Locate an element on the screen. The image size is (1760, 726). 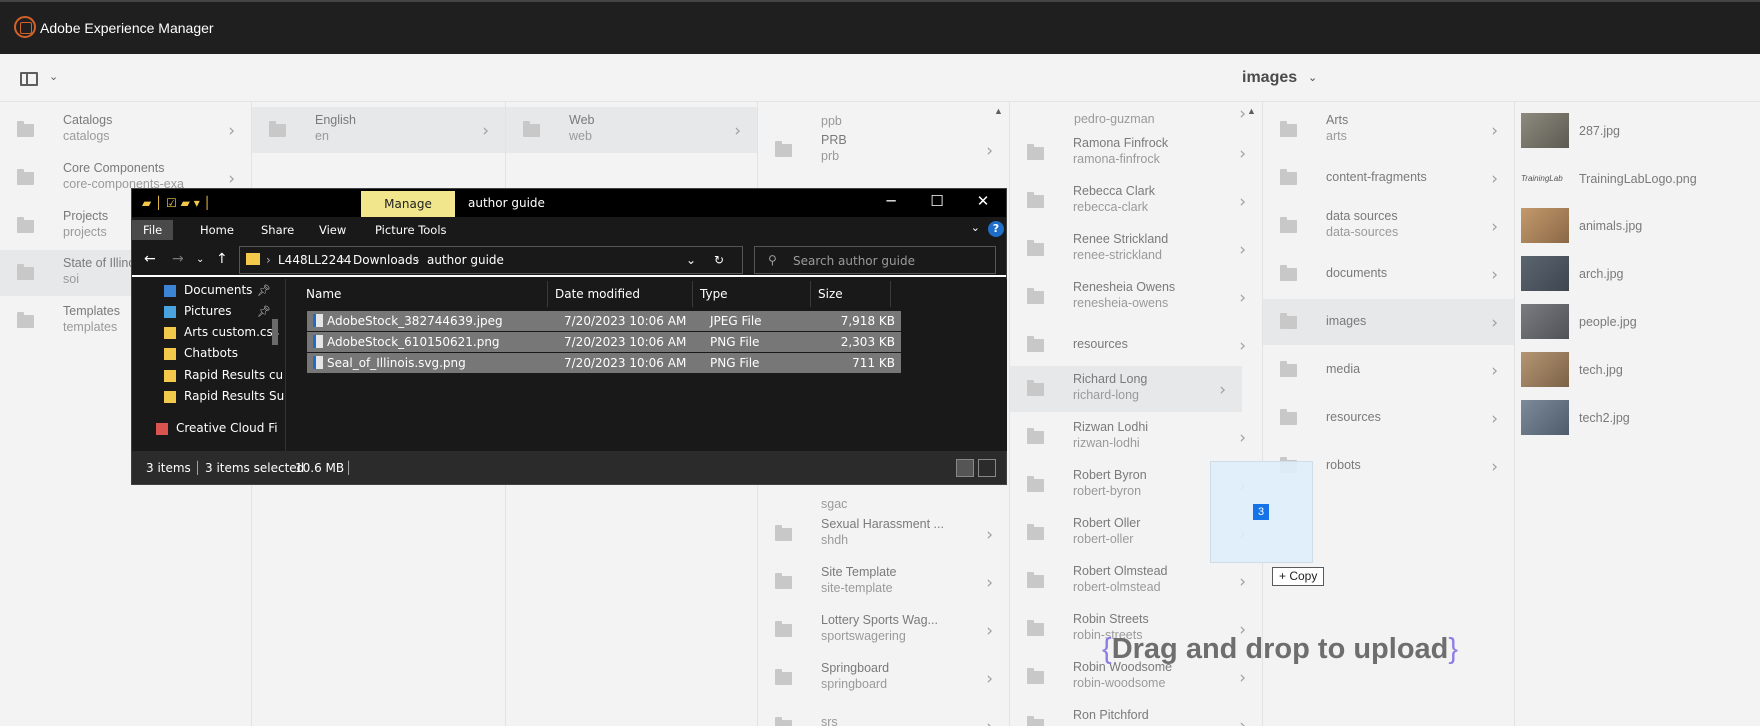
nav-item: Rapid Results Su is located at coordinates (218, 396).